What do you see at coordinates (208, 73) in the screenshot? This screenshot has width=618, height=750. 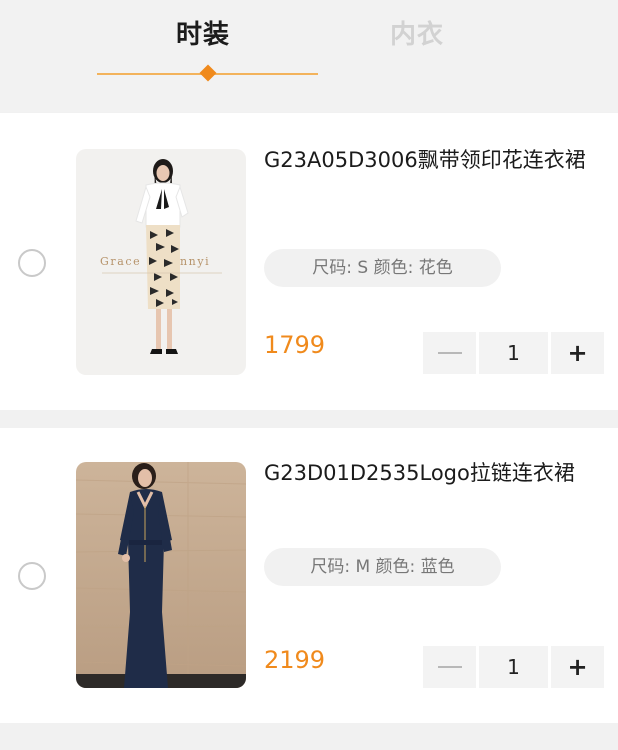 I see `active-tab-indicator-icon` at bounding box center [208, 73].